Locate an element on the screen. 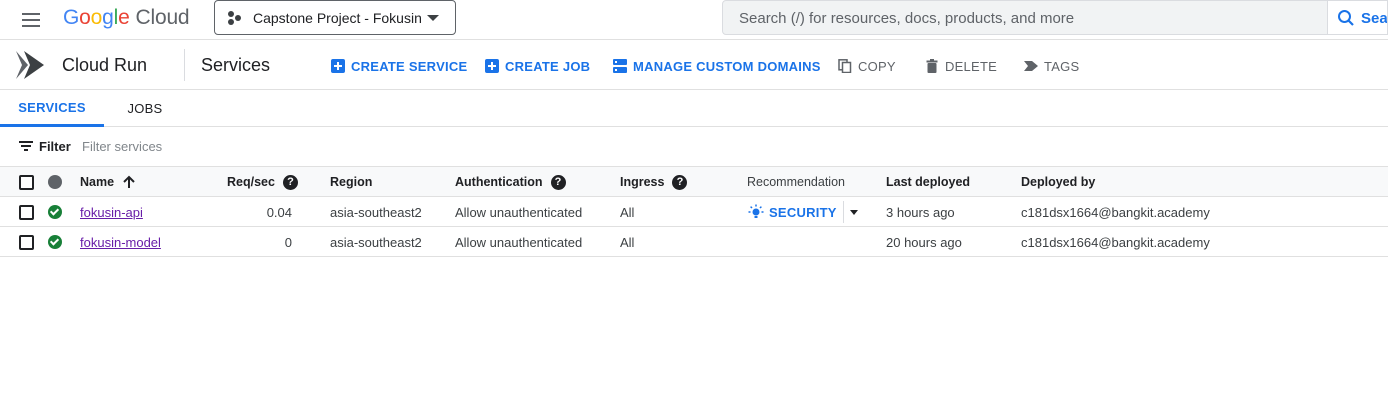 The width and height of the screenshot is (1388, 406). search-button-label: Sear is located at coordinates (1374, 18).